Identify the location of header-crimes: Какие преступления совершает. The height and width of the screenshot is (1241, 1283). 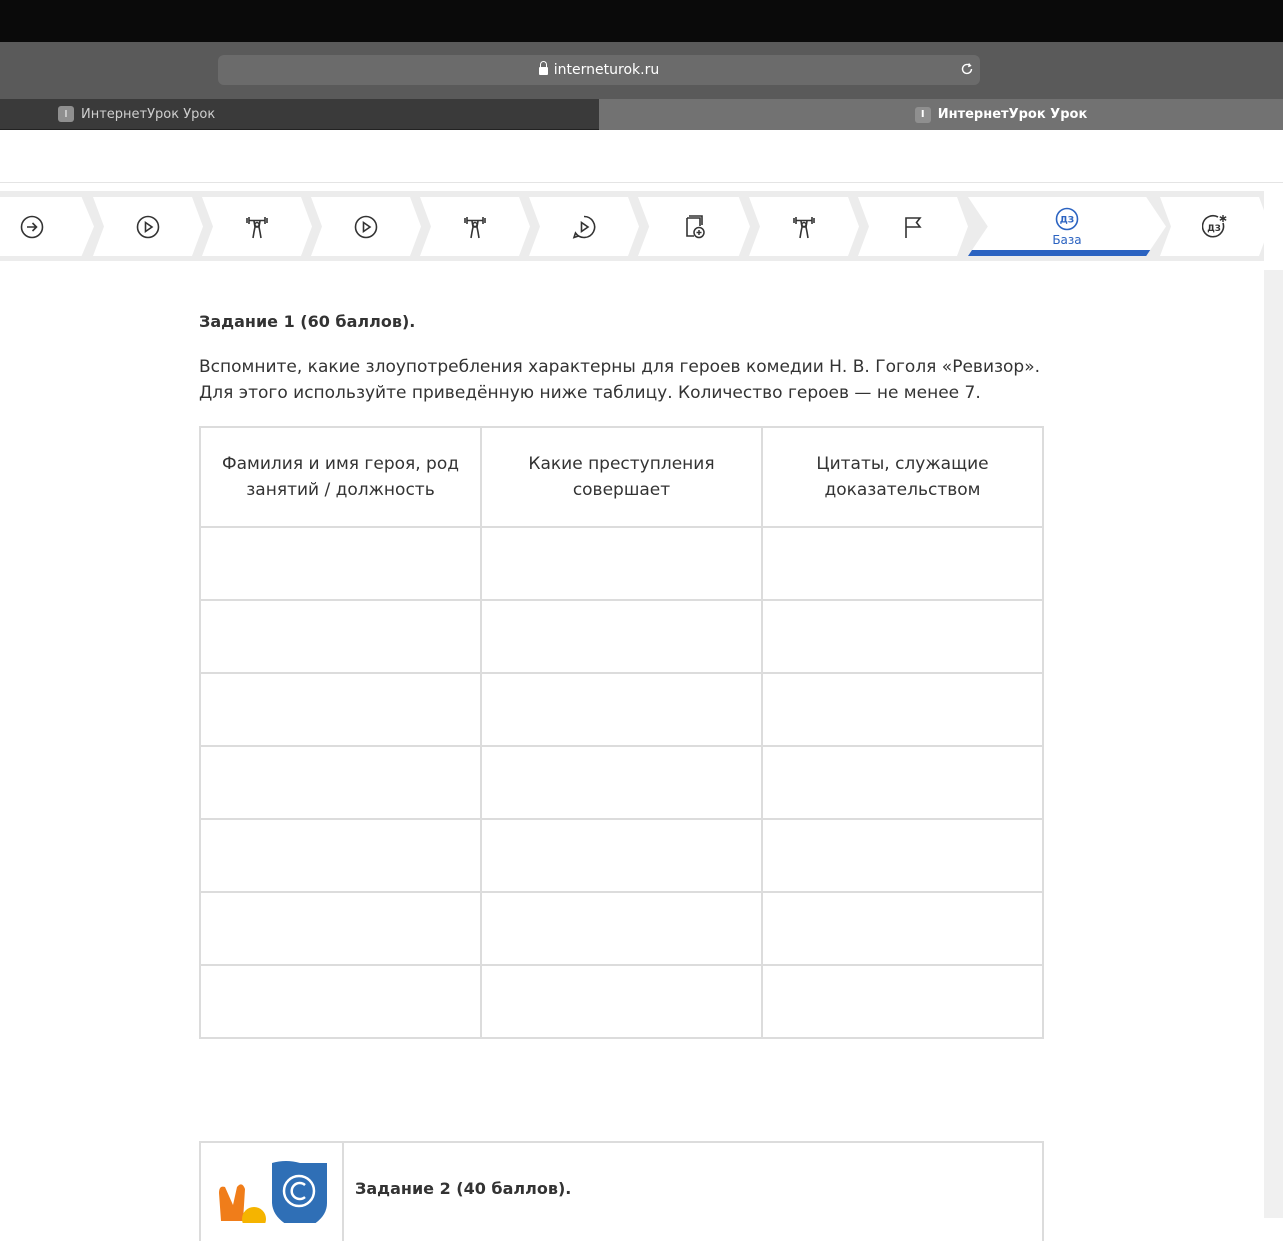
(621, 477).